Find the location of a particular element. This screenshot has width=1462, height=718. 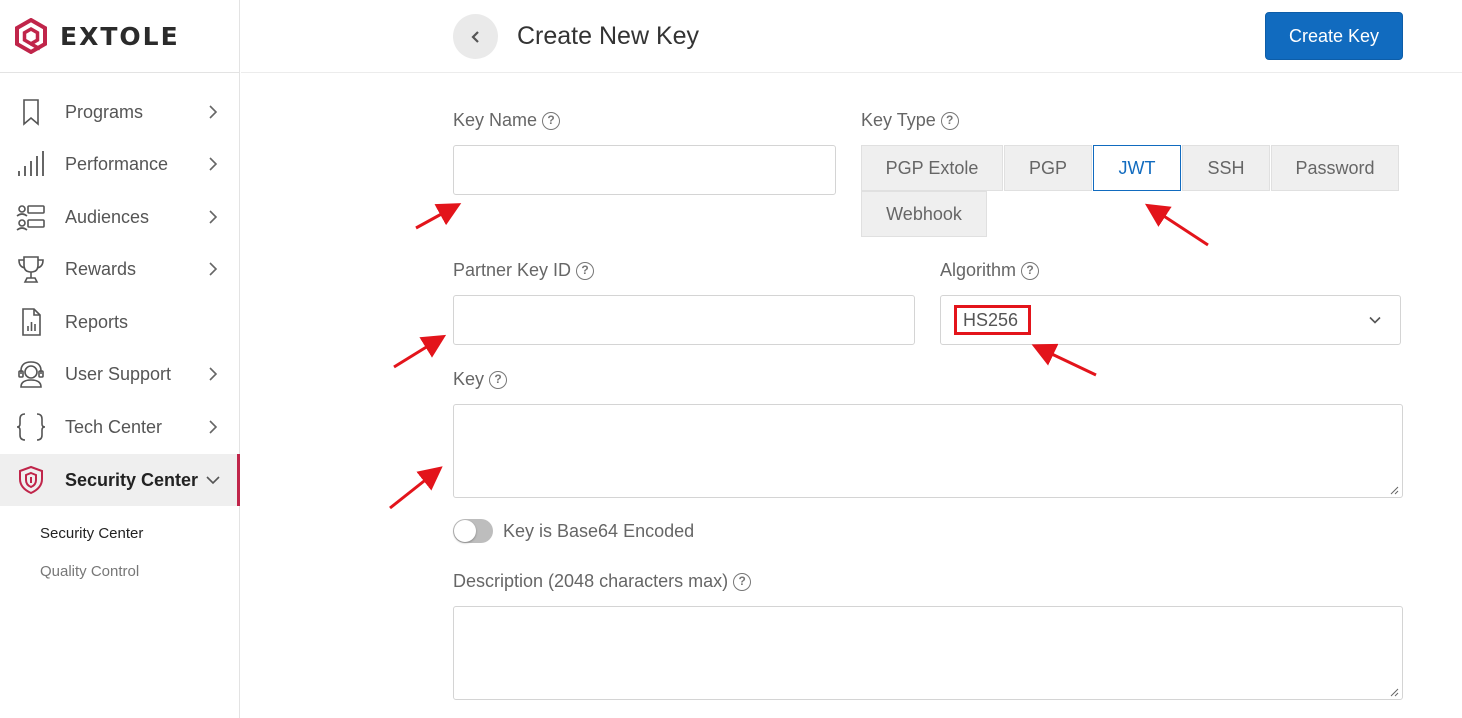

audiences-icon is located at coordinates (31, 217).